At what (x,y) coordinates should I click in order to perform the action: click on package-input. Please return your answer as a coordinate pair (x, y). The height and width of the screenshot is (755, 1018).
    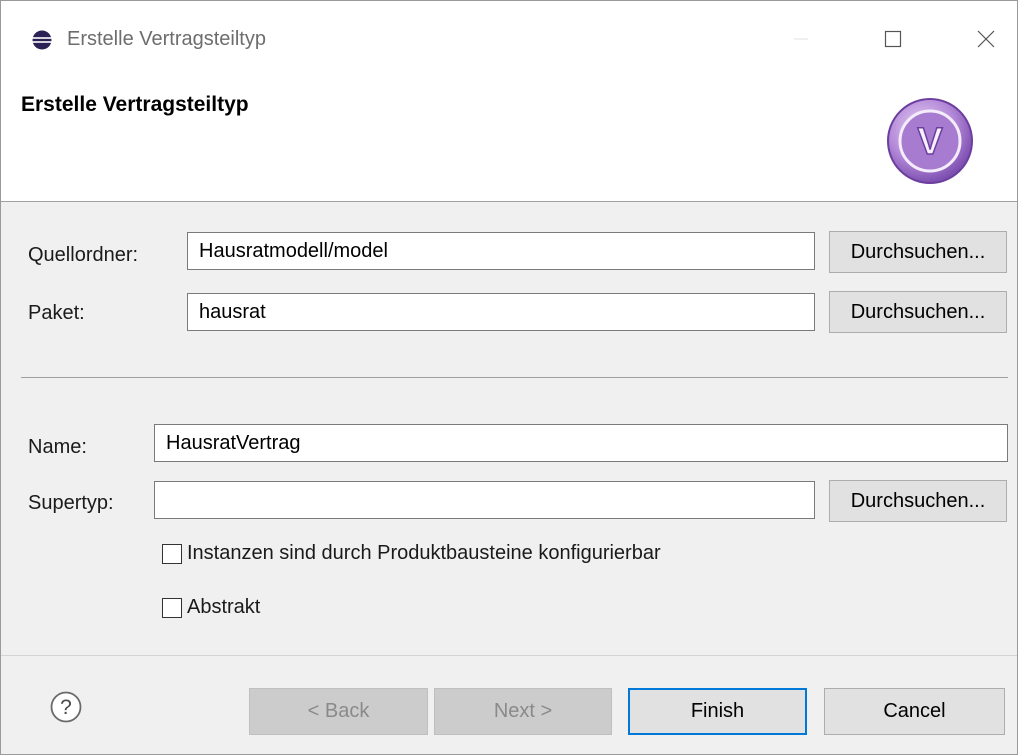
    Looking at the image, I should click on (501, 312).